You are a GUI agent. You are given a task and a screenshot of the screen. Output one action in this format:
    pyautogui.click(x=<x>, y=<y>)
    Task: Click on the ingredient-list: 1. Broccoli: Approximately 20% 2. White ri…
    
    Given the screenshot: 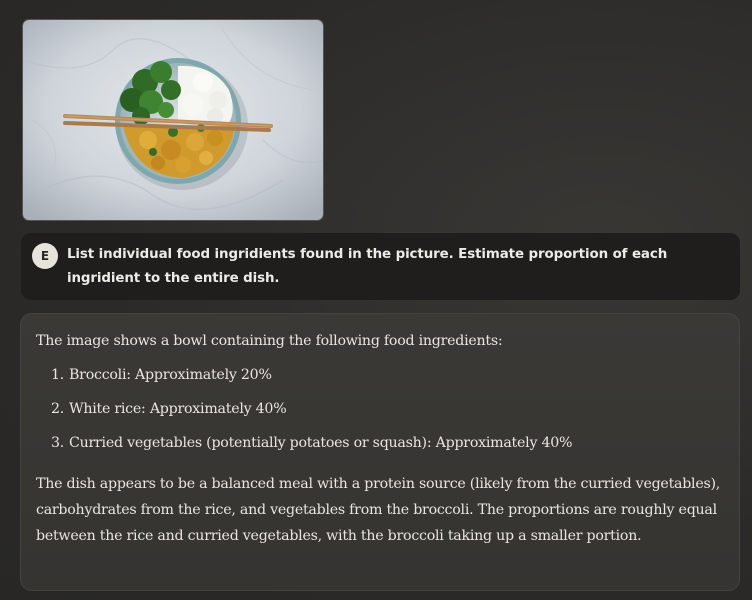 What is the action you would take?
    pyautogui.click(x=312, y=415)
    